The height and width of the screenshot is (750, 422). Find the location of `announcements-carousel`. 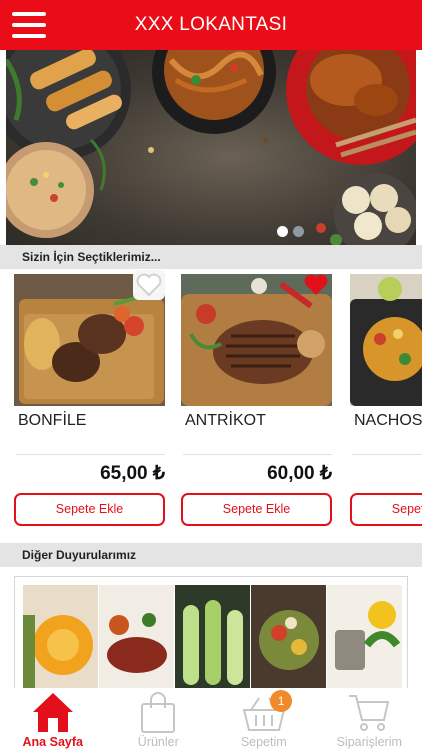

announcements-carousel is located at coordinates (211, 633).